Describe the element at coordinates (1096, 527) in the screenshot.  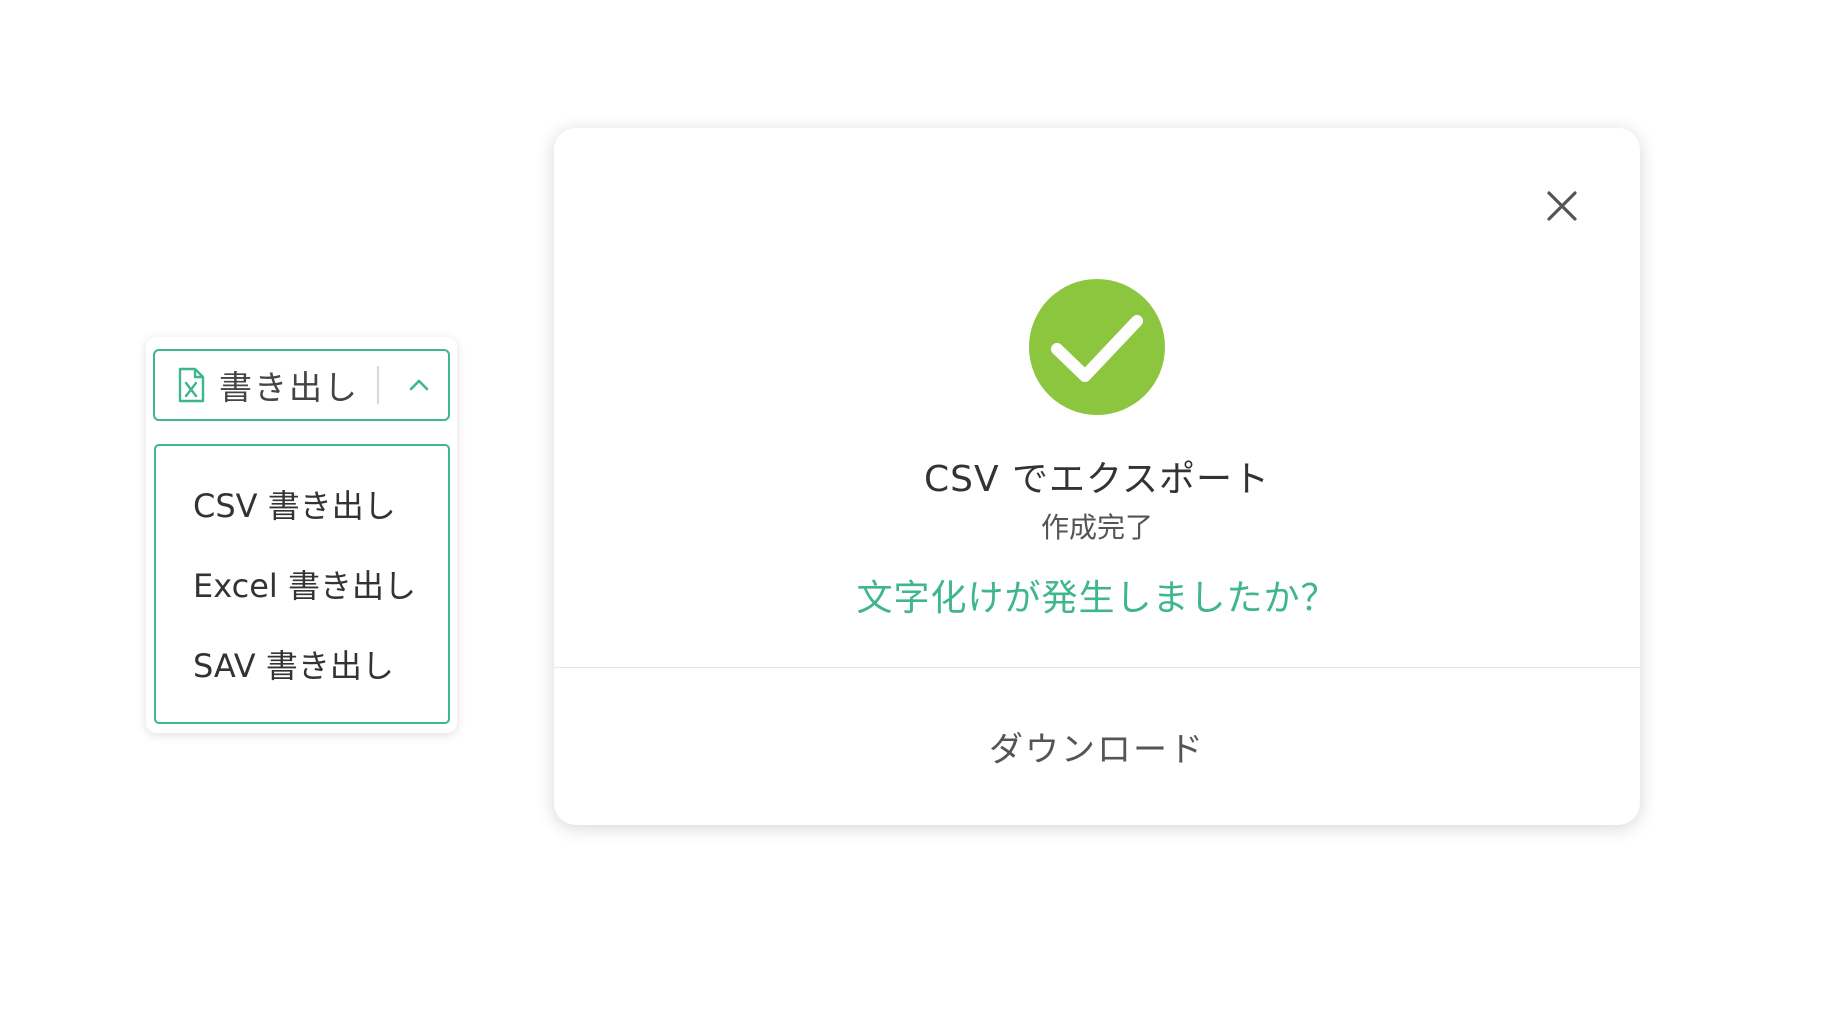
I see `dialog-subtitle: 作成完了` at that location.